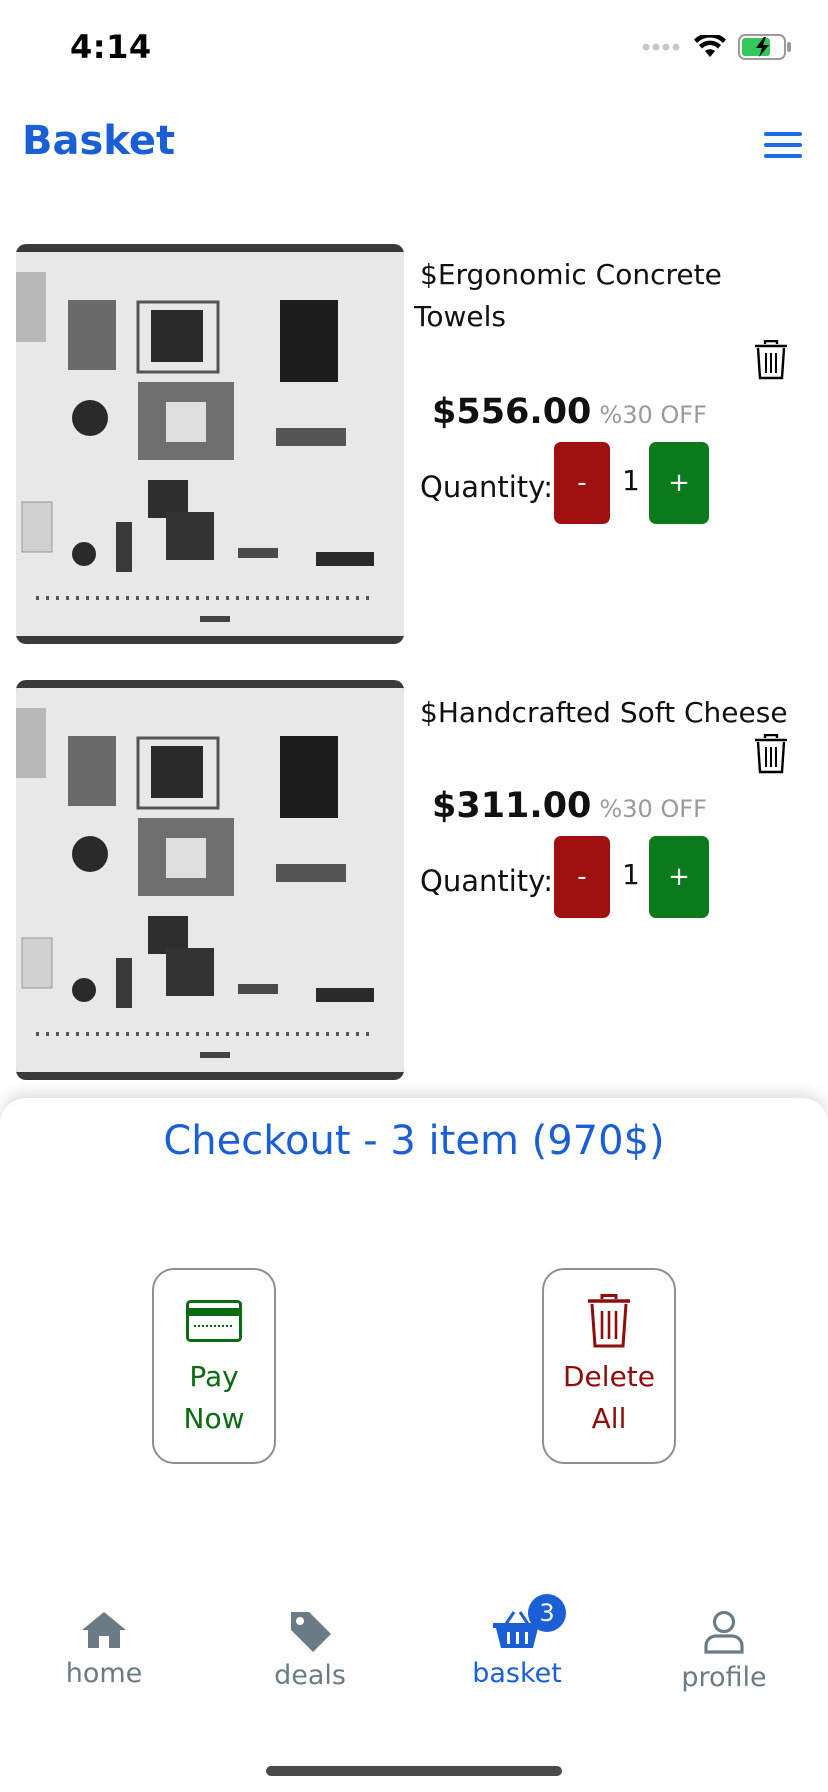  Describe the element at coordinates (214, 1321) in the screenshot. I see `credit-card-icon` at that location.